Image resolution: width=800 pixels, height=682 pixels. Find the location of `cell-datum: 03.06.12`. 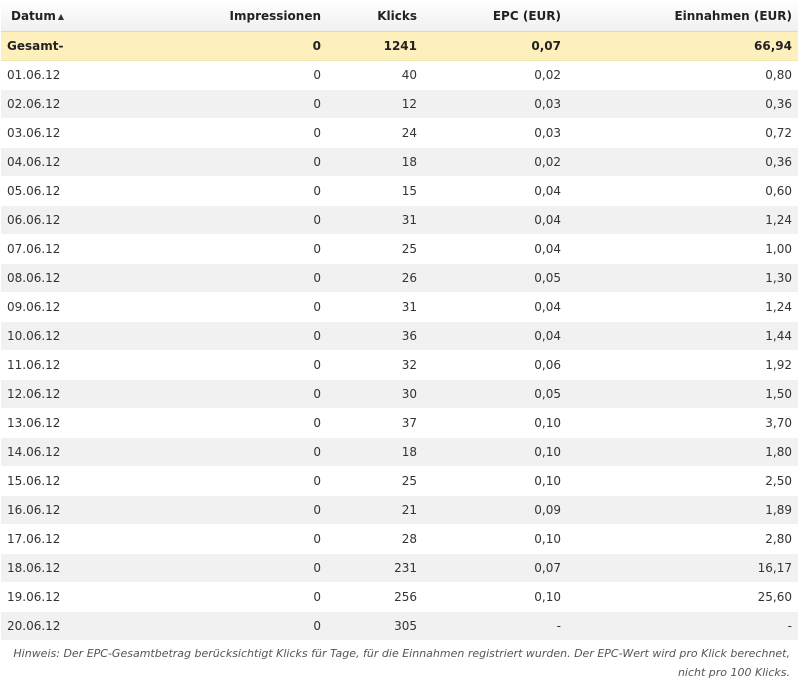

cell-datum: 03.06.12 is located at coordinates (63, 133).